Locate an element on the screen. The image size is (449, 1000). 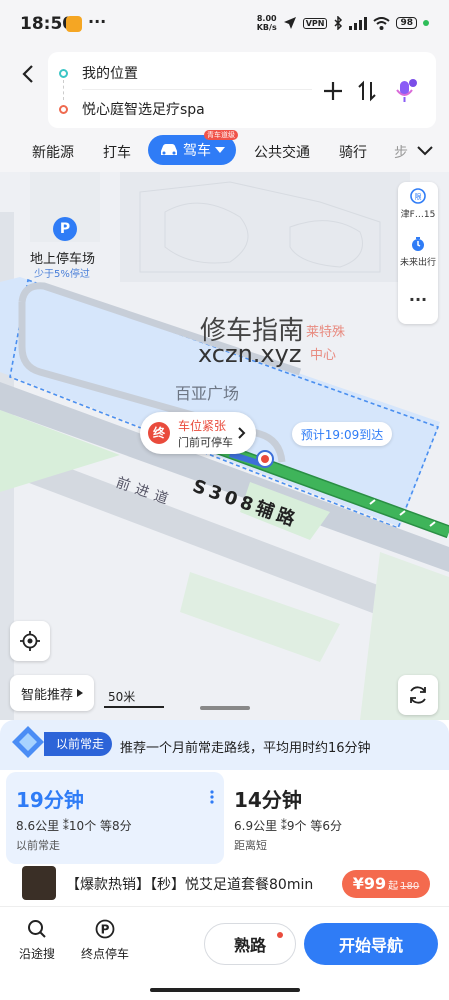
restriction-label: 津F…15 is located at coordinates (418, 215).